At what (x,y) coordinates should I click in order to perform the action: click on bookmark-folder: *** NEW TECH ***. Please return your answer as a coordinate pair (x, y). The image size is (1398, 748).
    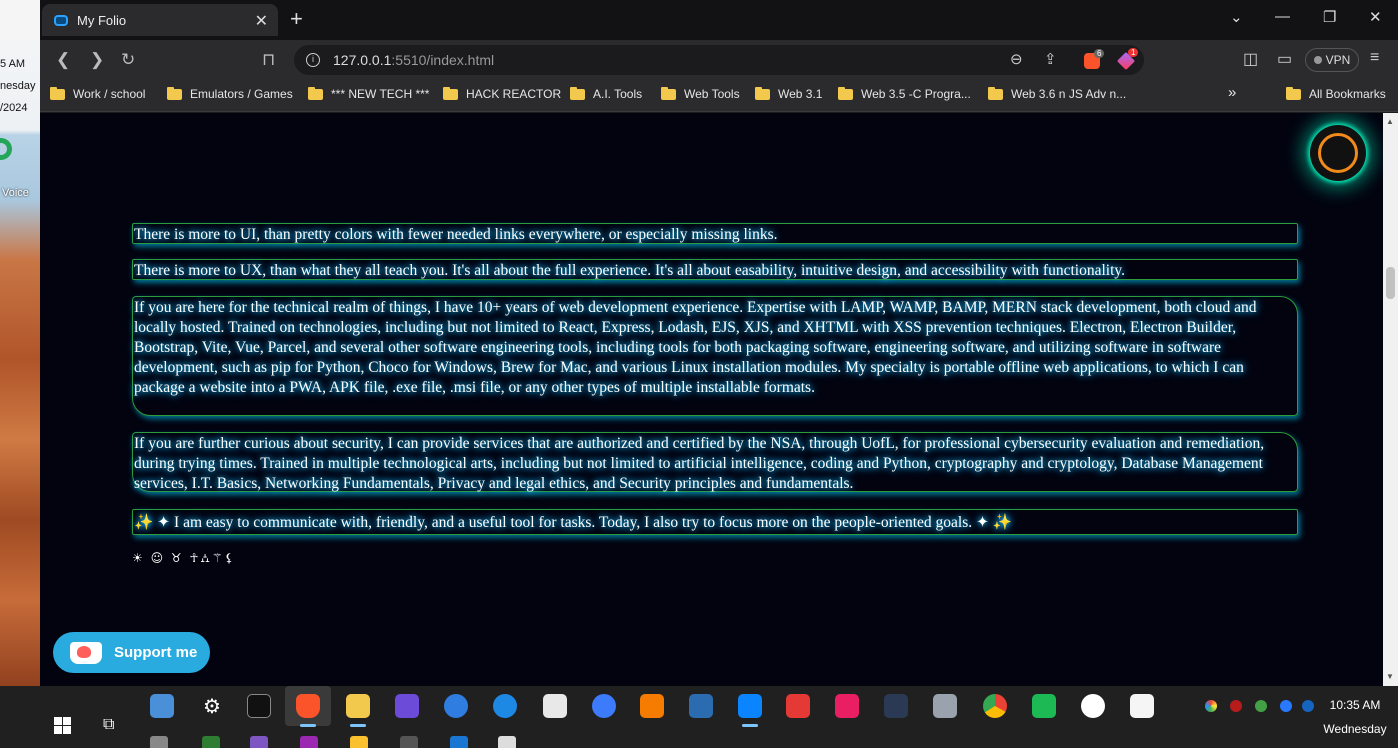
    Looking at the image, I should click on (369, 93).